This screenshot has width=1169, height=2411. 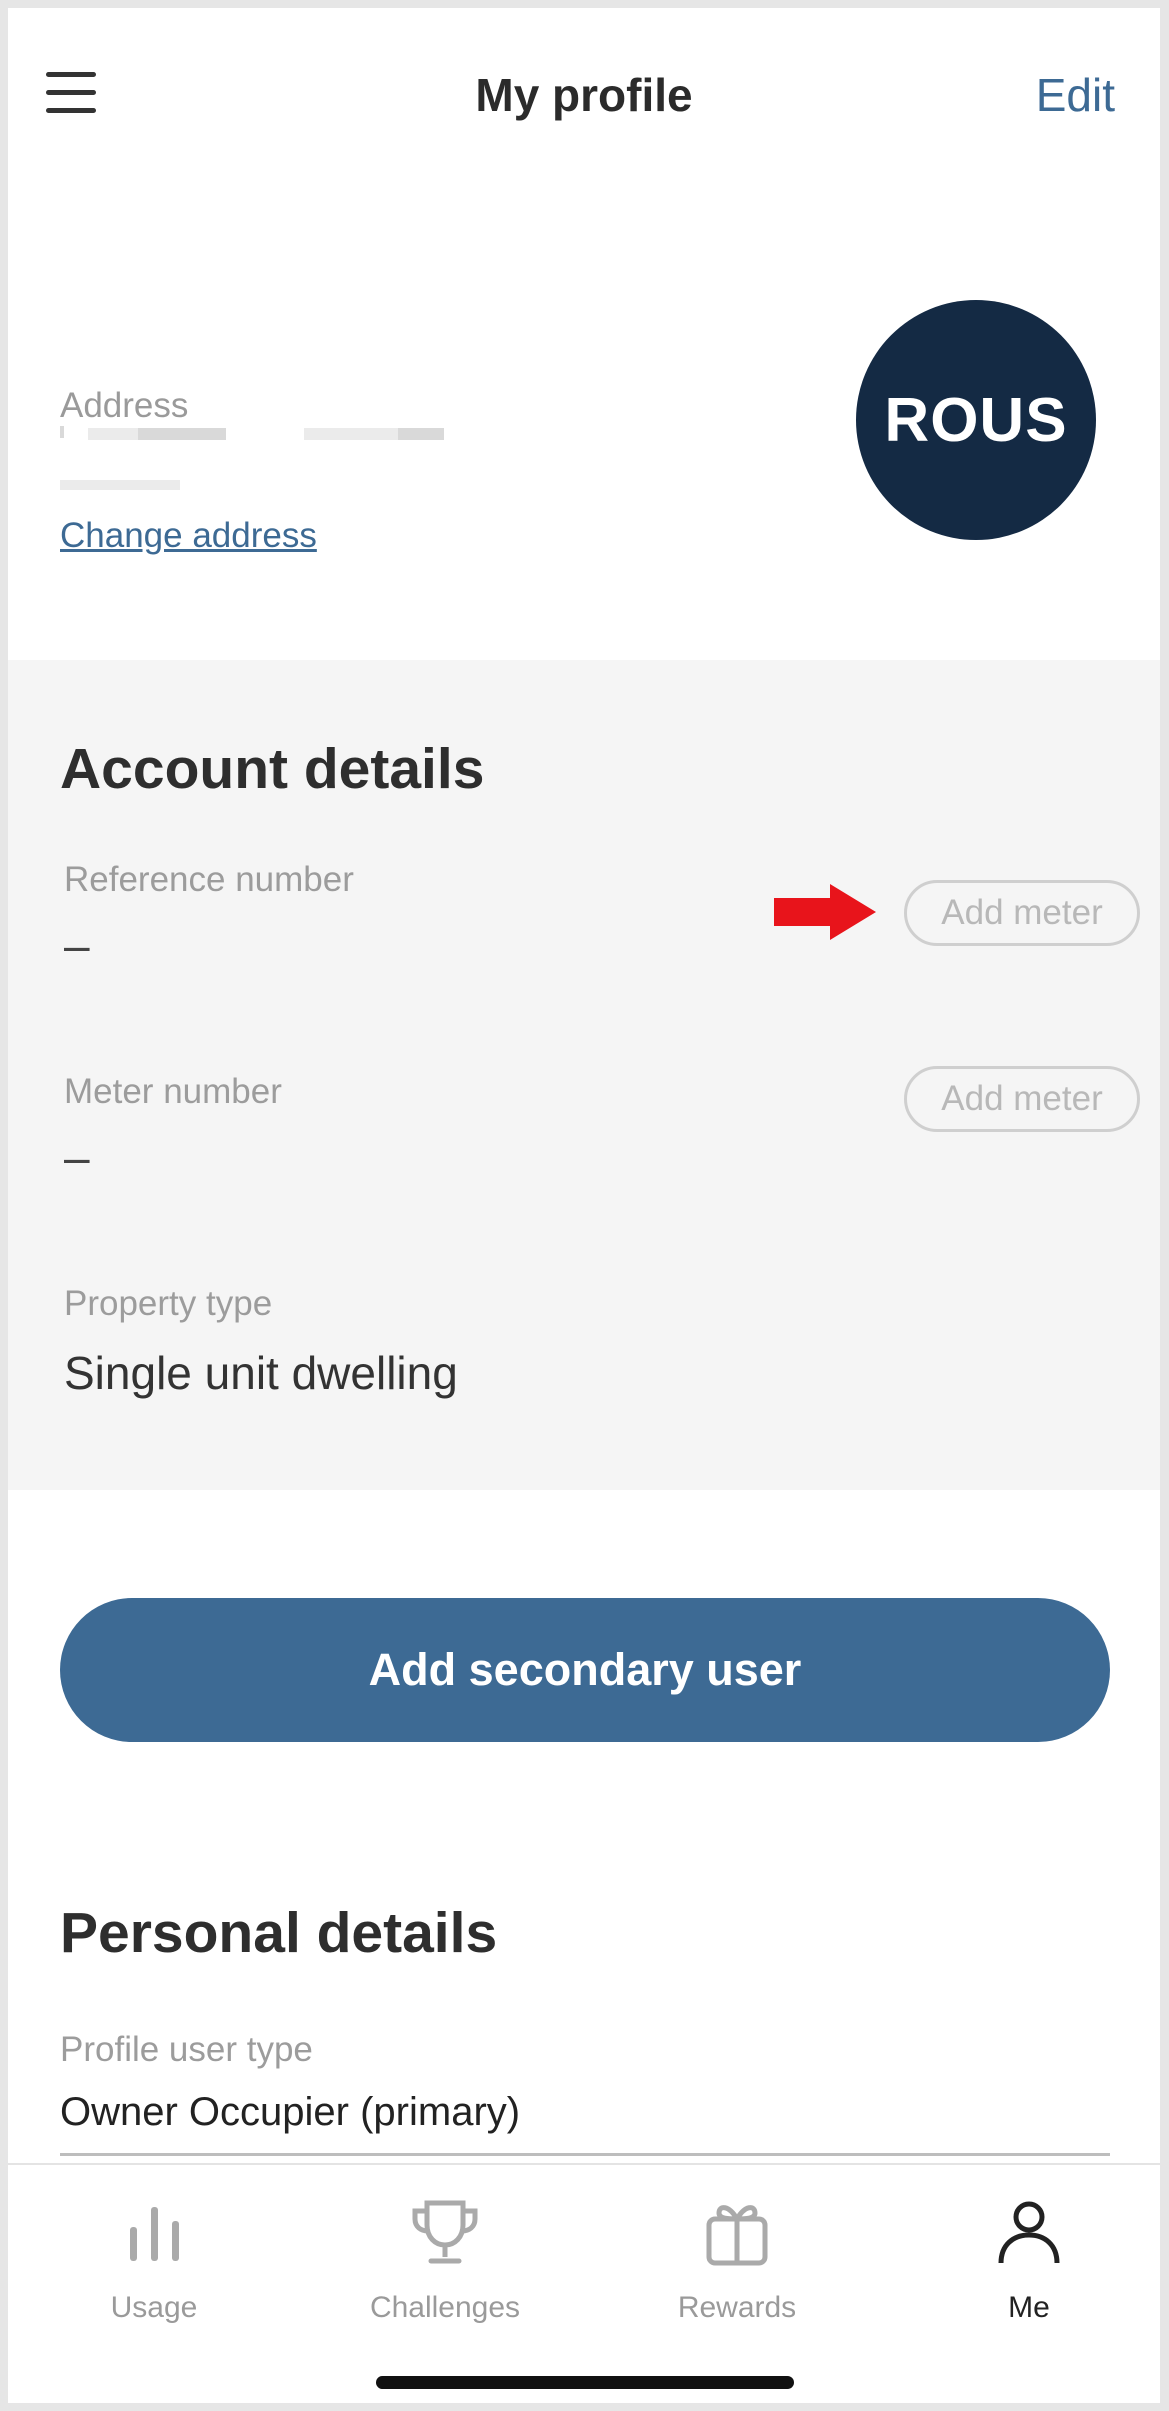 I want to click on property-type-value: Single unit dwelling, so click(x=261, y=1373).